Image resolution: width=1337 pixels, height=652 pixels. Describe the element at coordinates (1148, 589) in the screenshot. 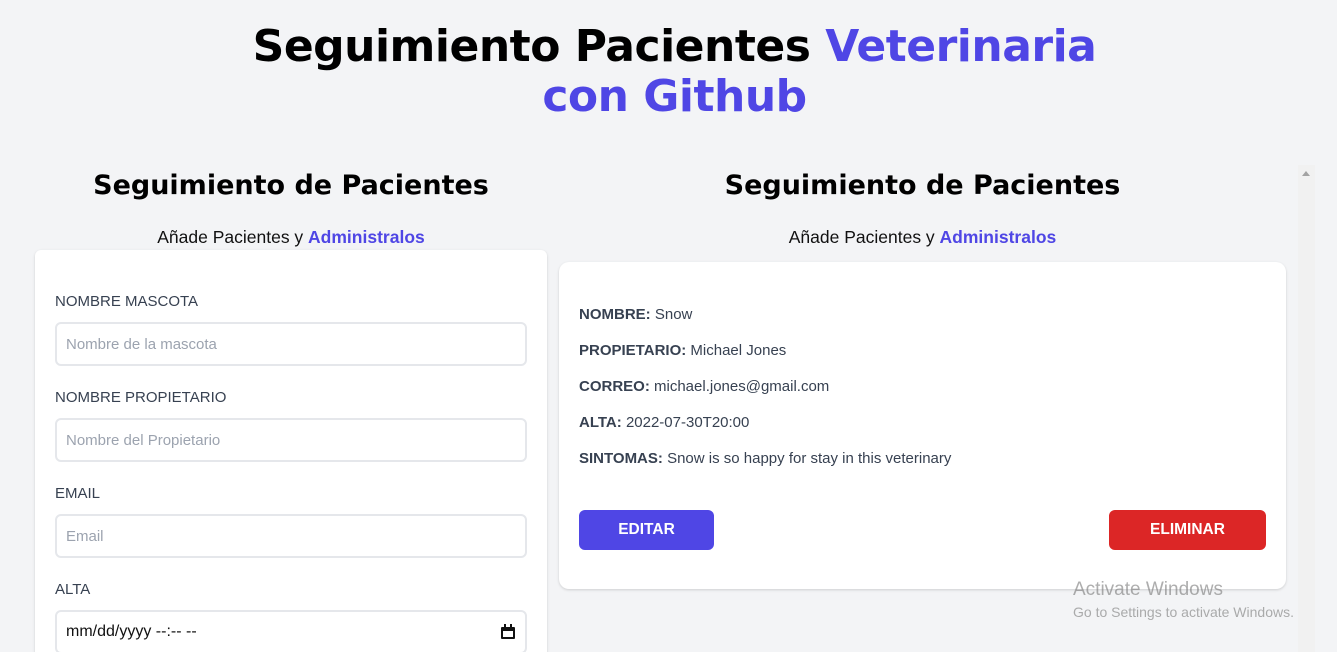

I see `watermark-line1: Activate Windows` at that location.